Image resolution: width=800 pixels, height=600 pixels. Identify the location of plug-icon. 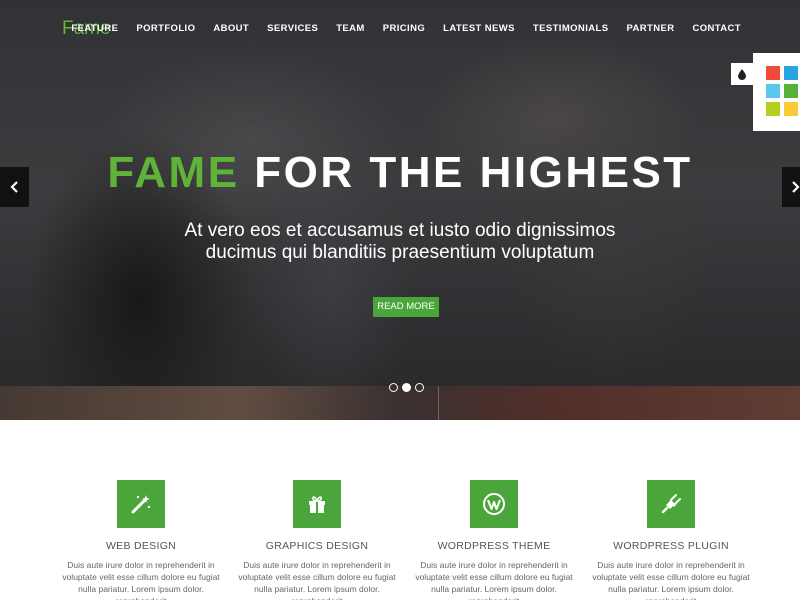
(671, 504).